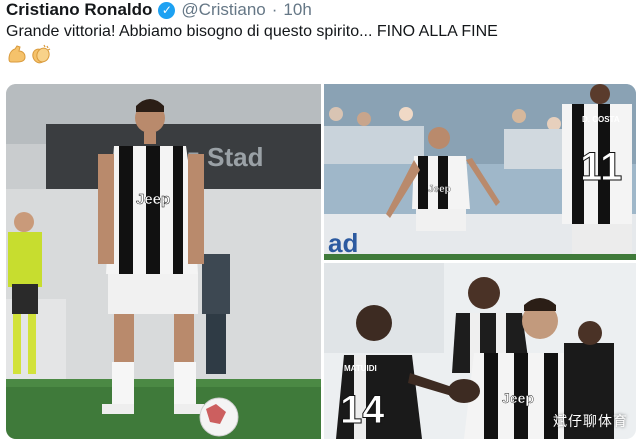  Describe the element at coordinates (29, 54) in the screenshot. I see `emoji-row` at that location.